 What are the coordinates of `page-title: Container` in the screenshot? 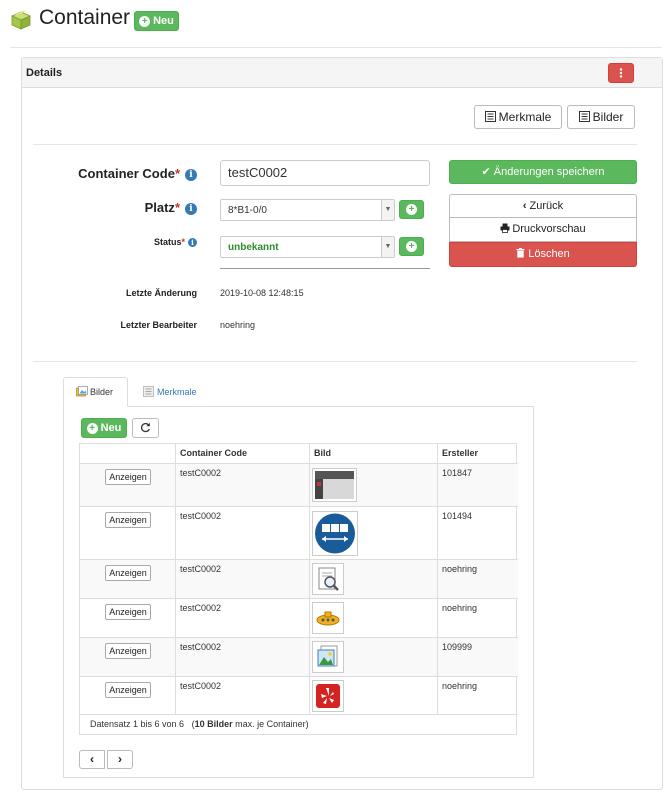 It's located at (85, 17).